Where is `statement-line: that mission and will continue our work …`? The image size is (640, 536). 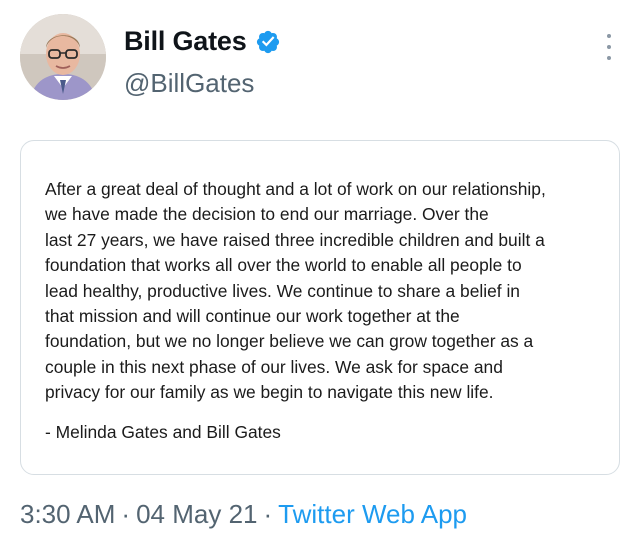 statement-line: that mission and will continue our work … is located at coordinates (252, 316).